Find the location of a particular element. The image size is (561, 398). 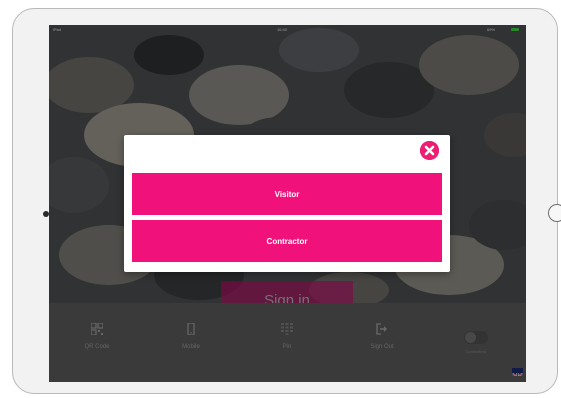

contractor-button: Contractor is located at coordinates (287, 241).